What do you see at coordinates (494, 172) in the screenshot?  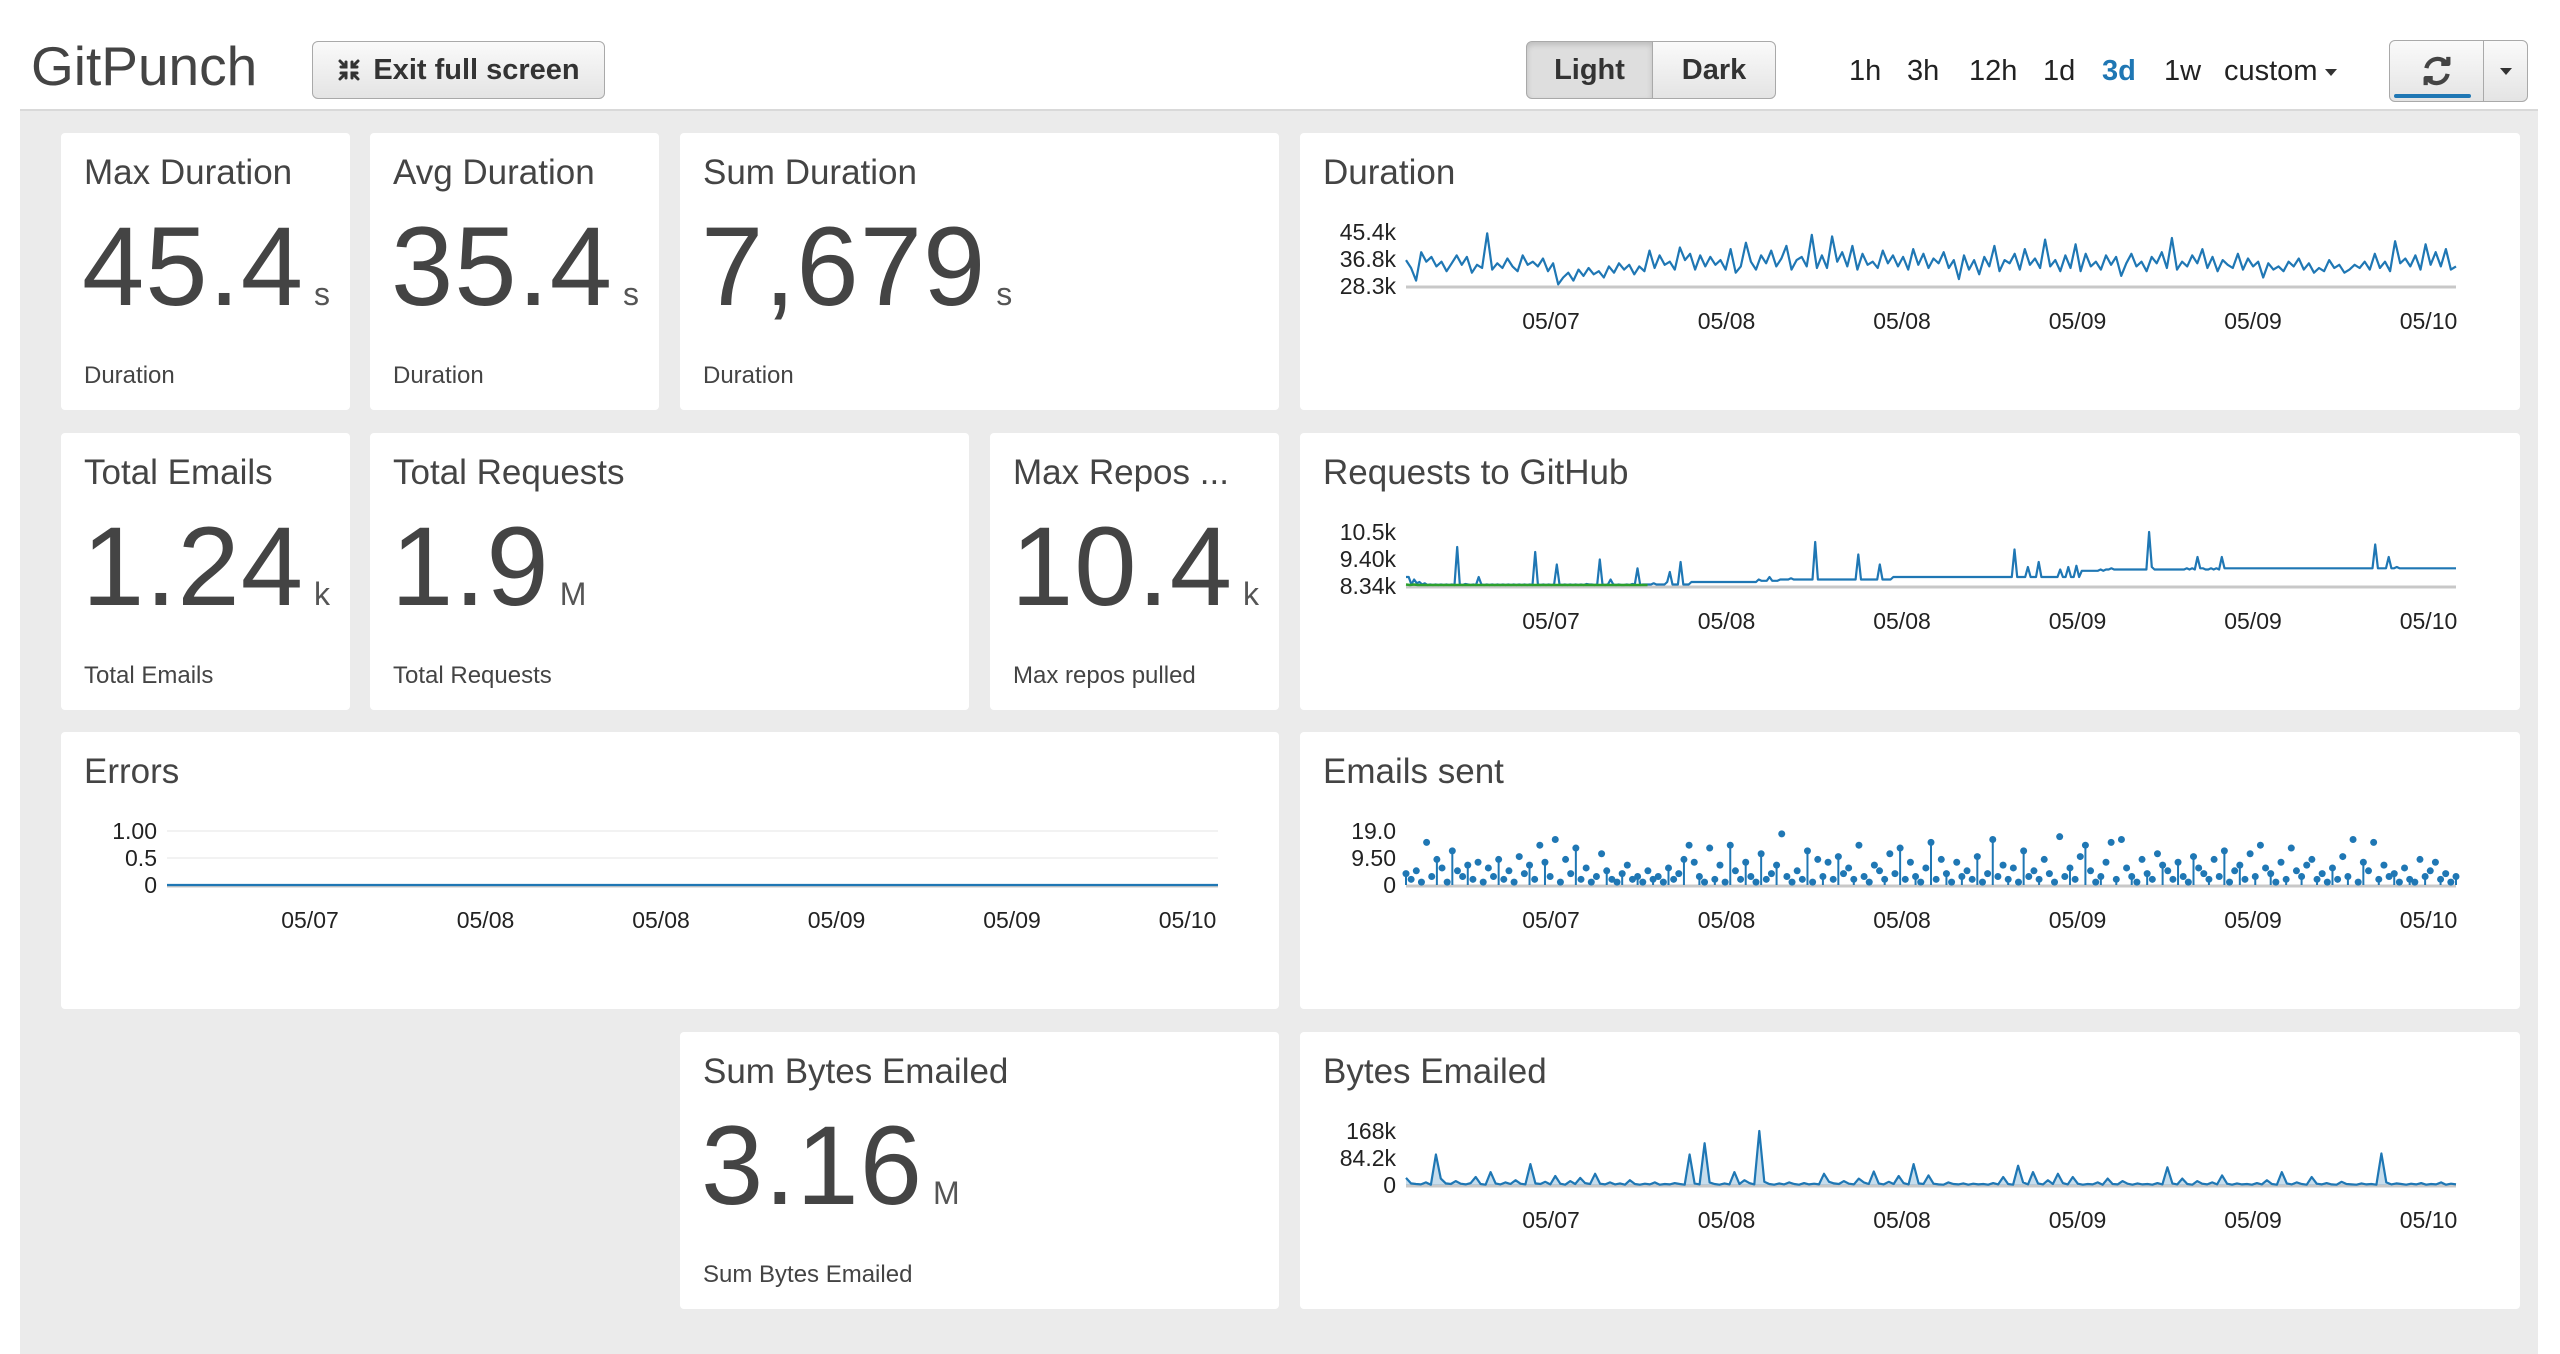 I see `panel-title: Avg Duration` at bounding box center [494, 172].